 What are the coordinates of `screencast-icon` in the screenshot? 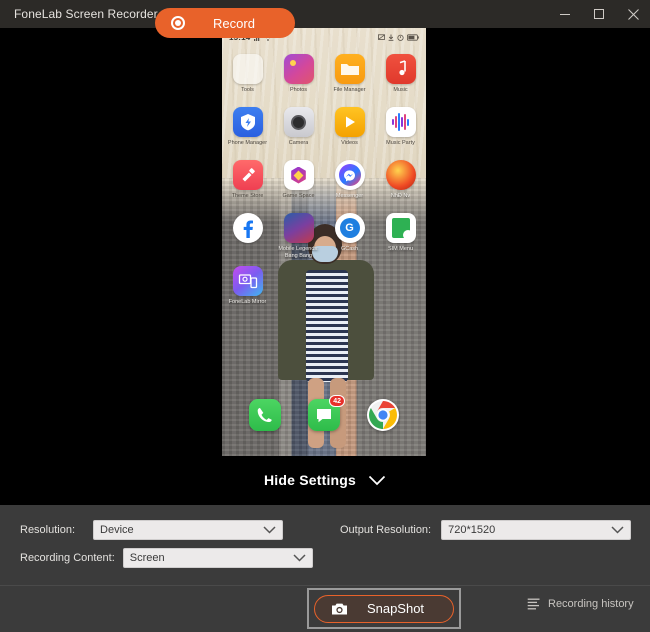 It's located at (381, 36).